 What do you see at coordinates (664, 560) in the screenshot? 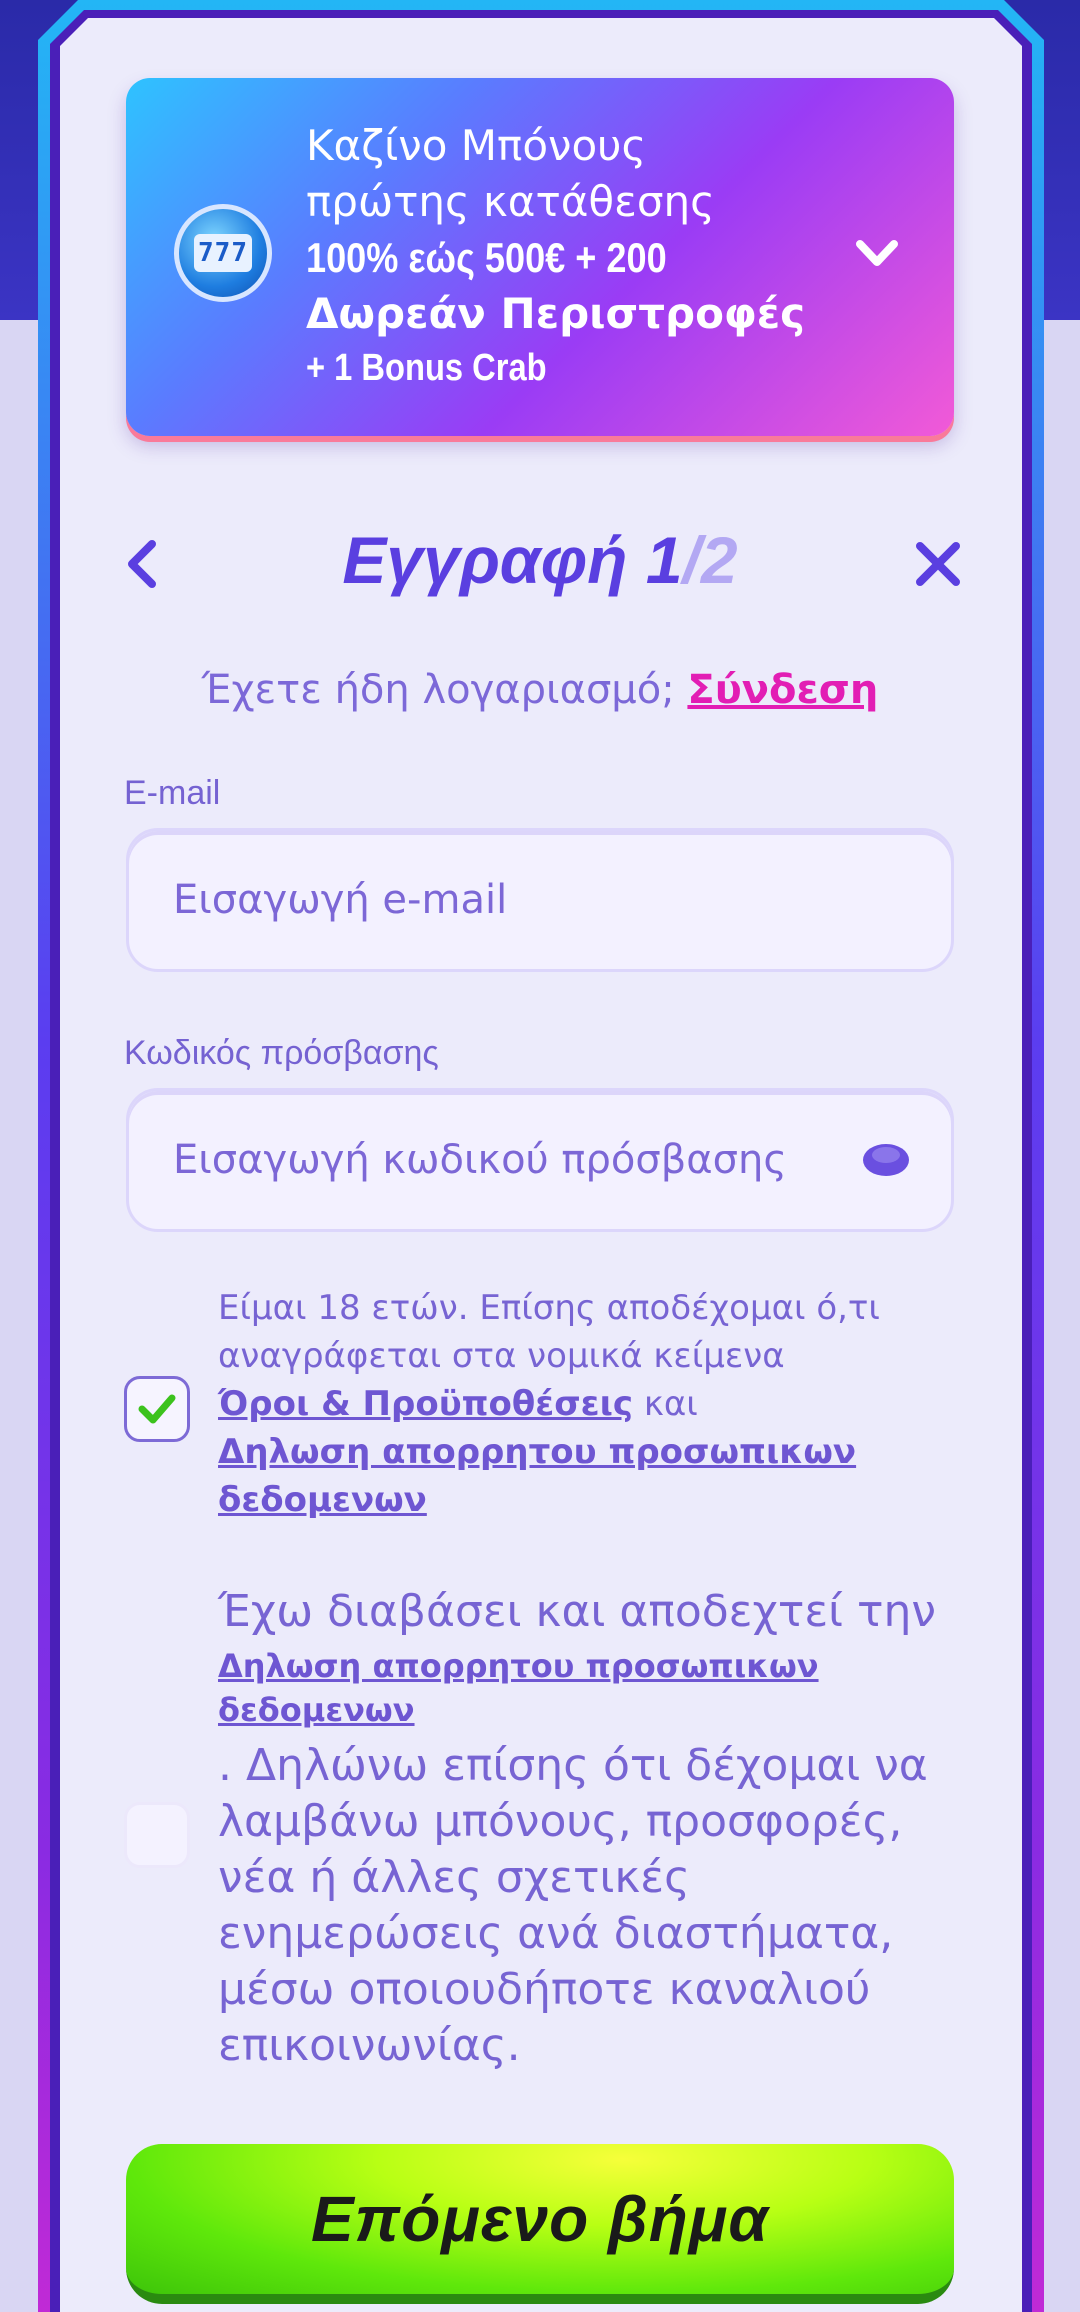
I see `step-current: 1` at bounding box center [664, 560].